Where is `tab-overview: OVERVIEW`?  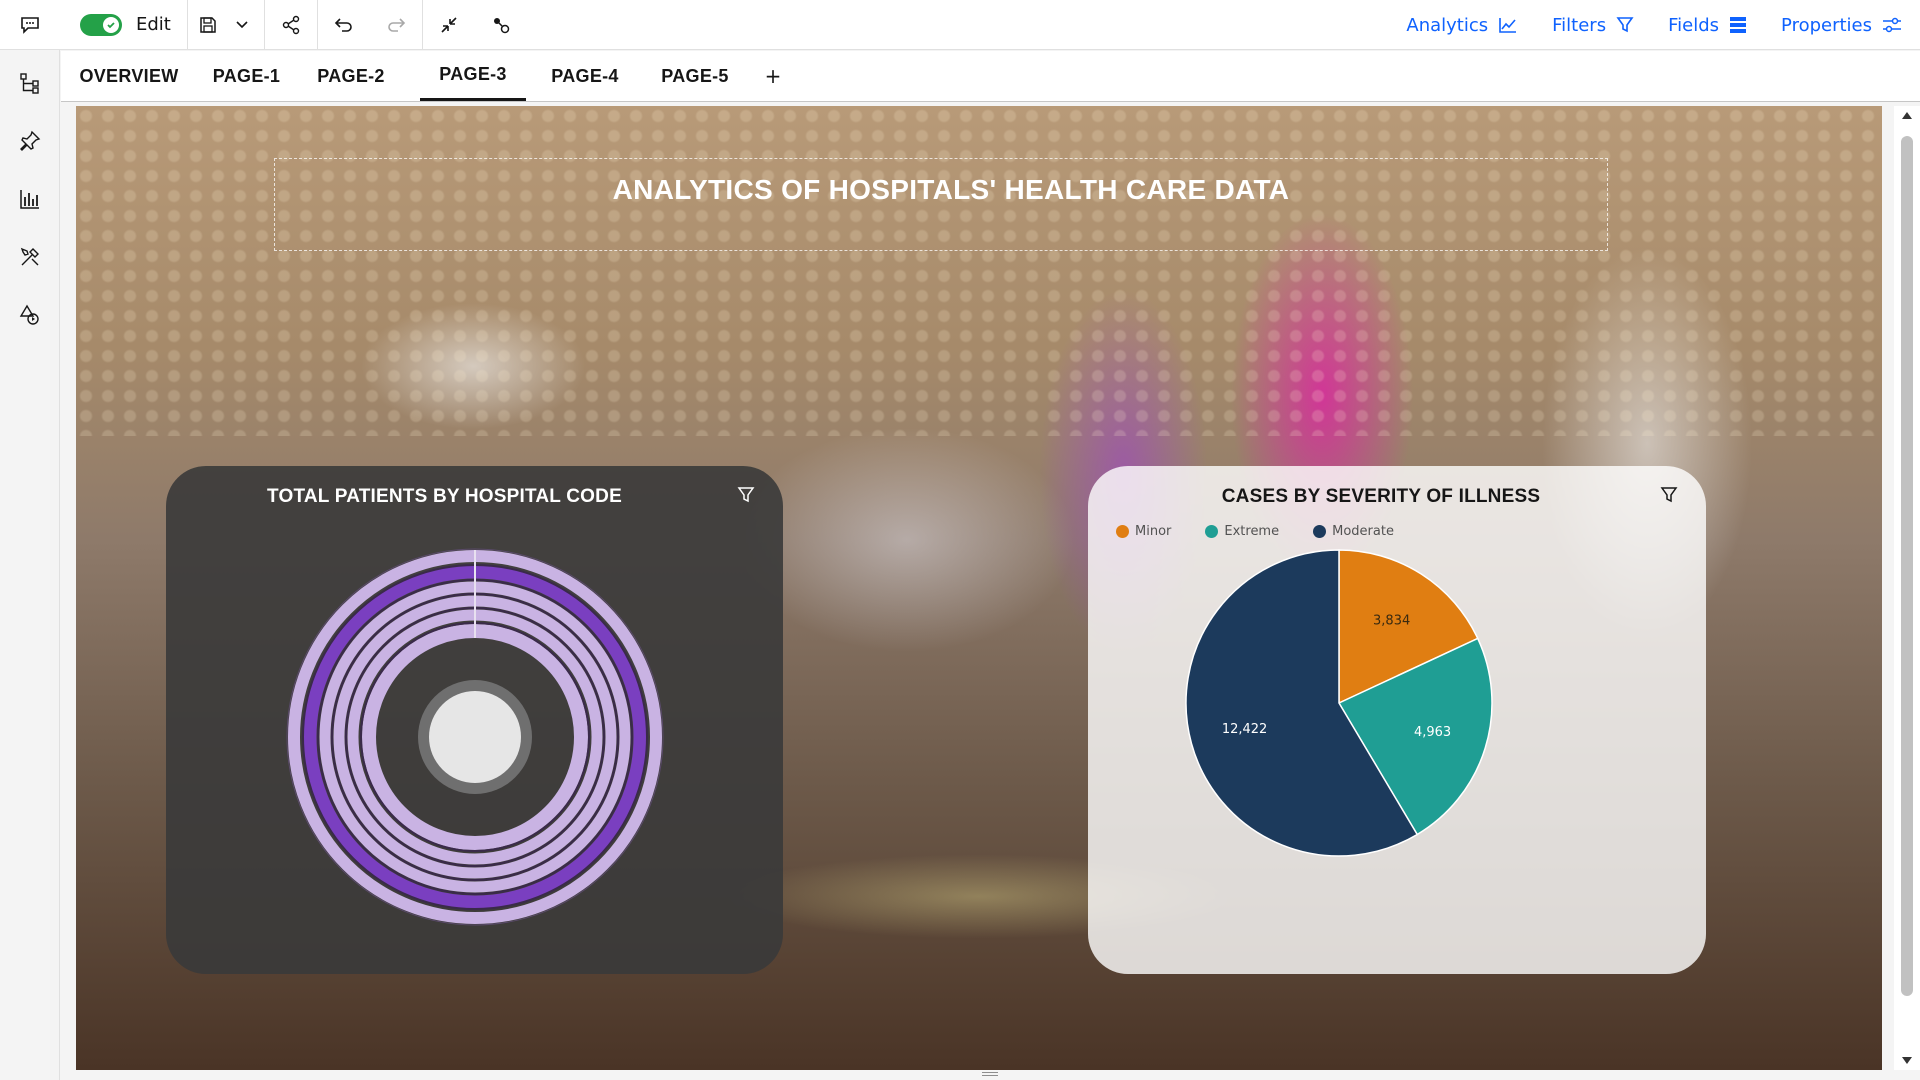
tab-overview: OVERVIEW is located at coordinates (129, 76).